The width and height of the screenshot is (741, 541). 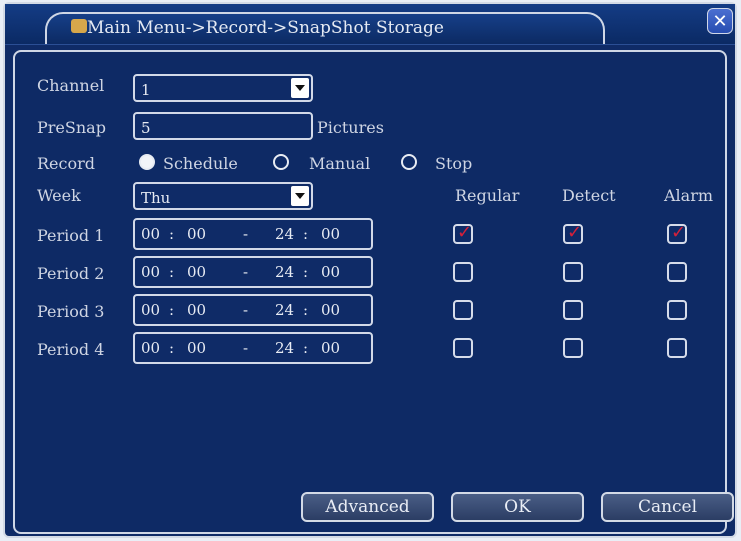 I want to click on detect-column-header: Detect, so click(x=589, y=195).